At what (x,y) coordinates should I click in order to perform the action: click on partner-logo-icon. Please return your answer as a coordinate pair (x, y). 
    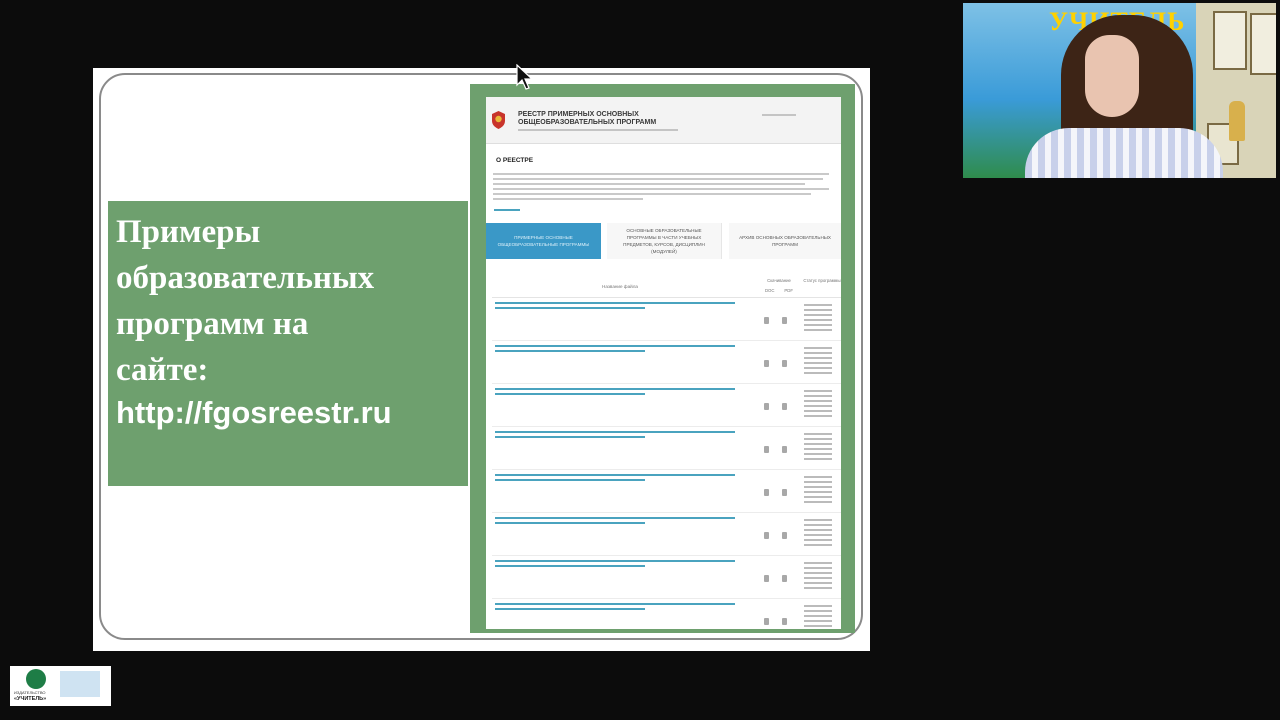
    Looking at the image, I should click on (80, 684).